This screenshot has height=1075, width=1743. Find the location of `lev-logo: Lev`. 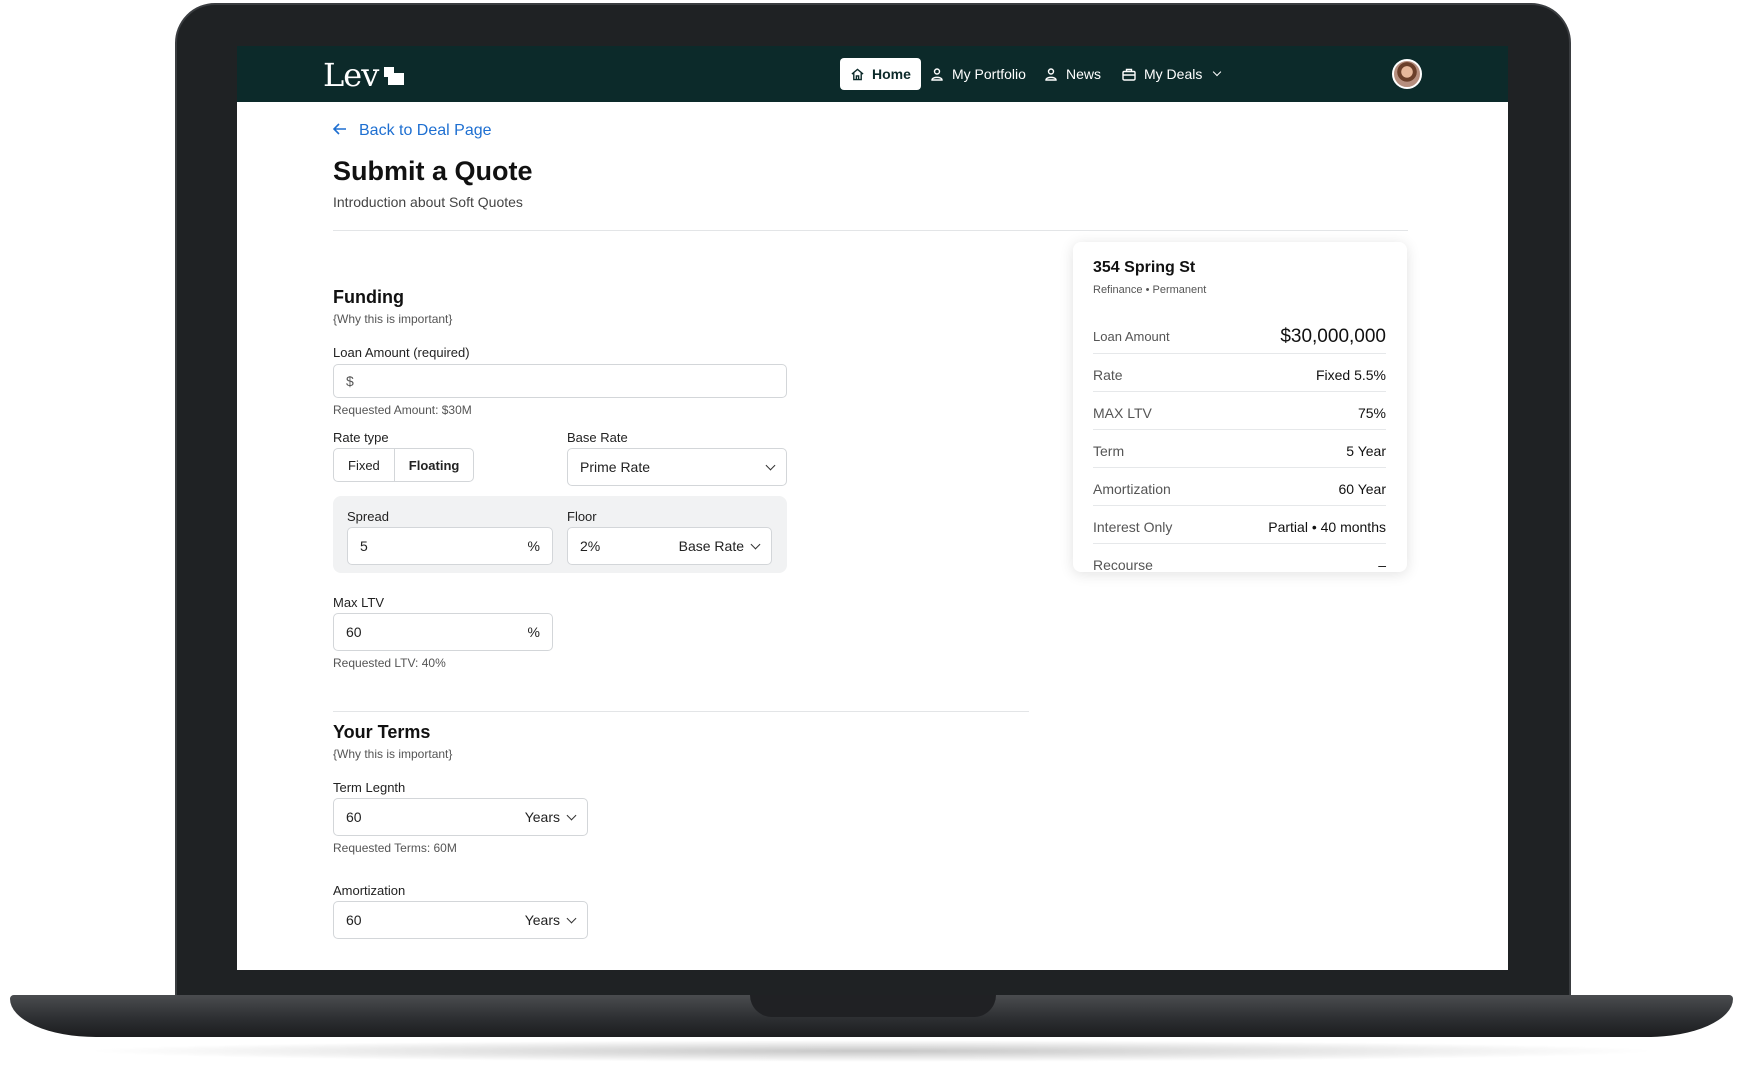

lev-logo: Lev is located at coordinates (364, 75).